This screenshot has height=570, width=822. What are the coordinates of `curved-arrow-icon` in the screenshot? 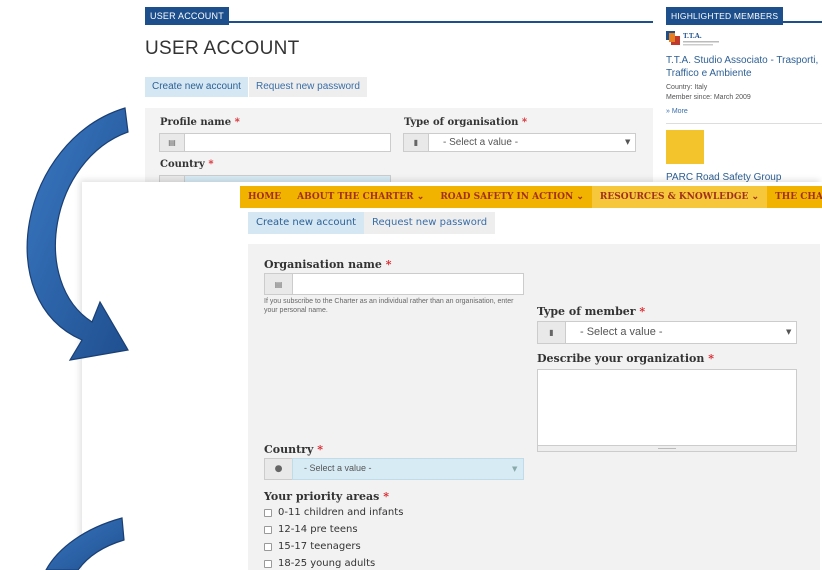 It's located at (77, 234).